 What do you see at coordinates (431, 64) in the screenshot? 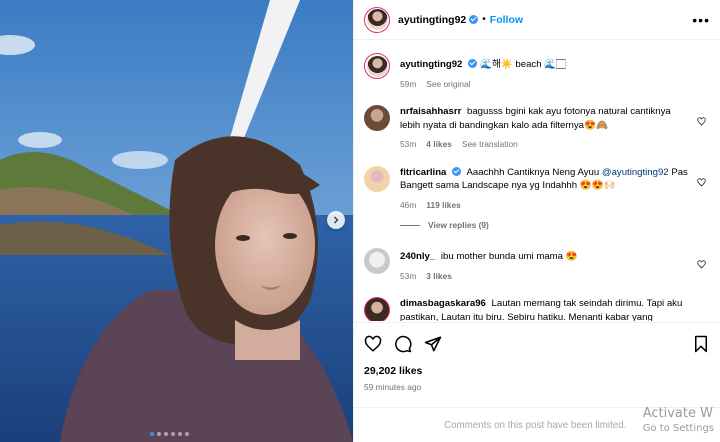
I see `caption-username: ayutingting92` at bounding box center [431, 64].